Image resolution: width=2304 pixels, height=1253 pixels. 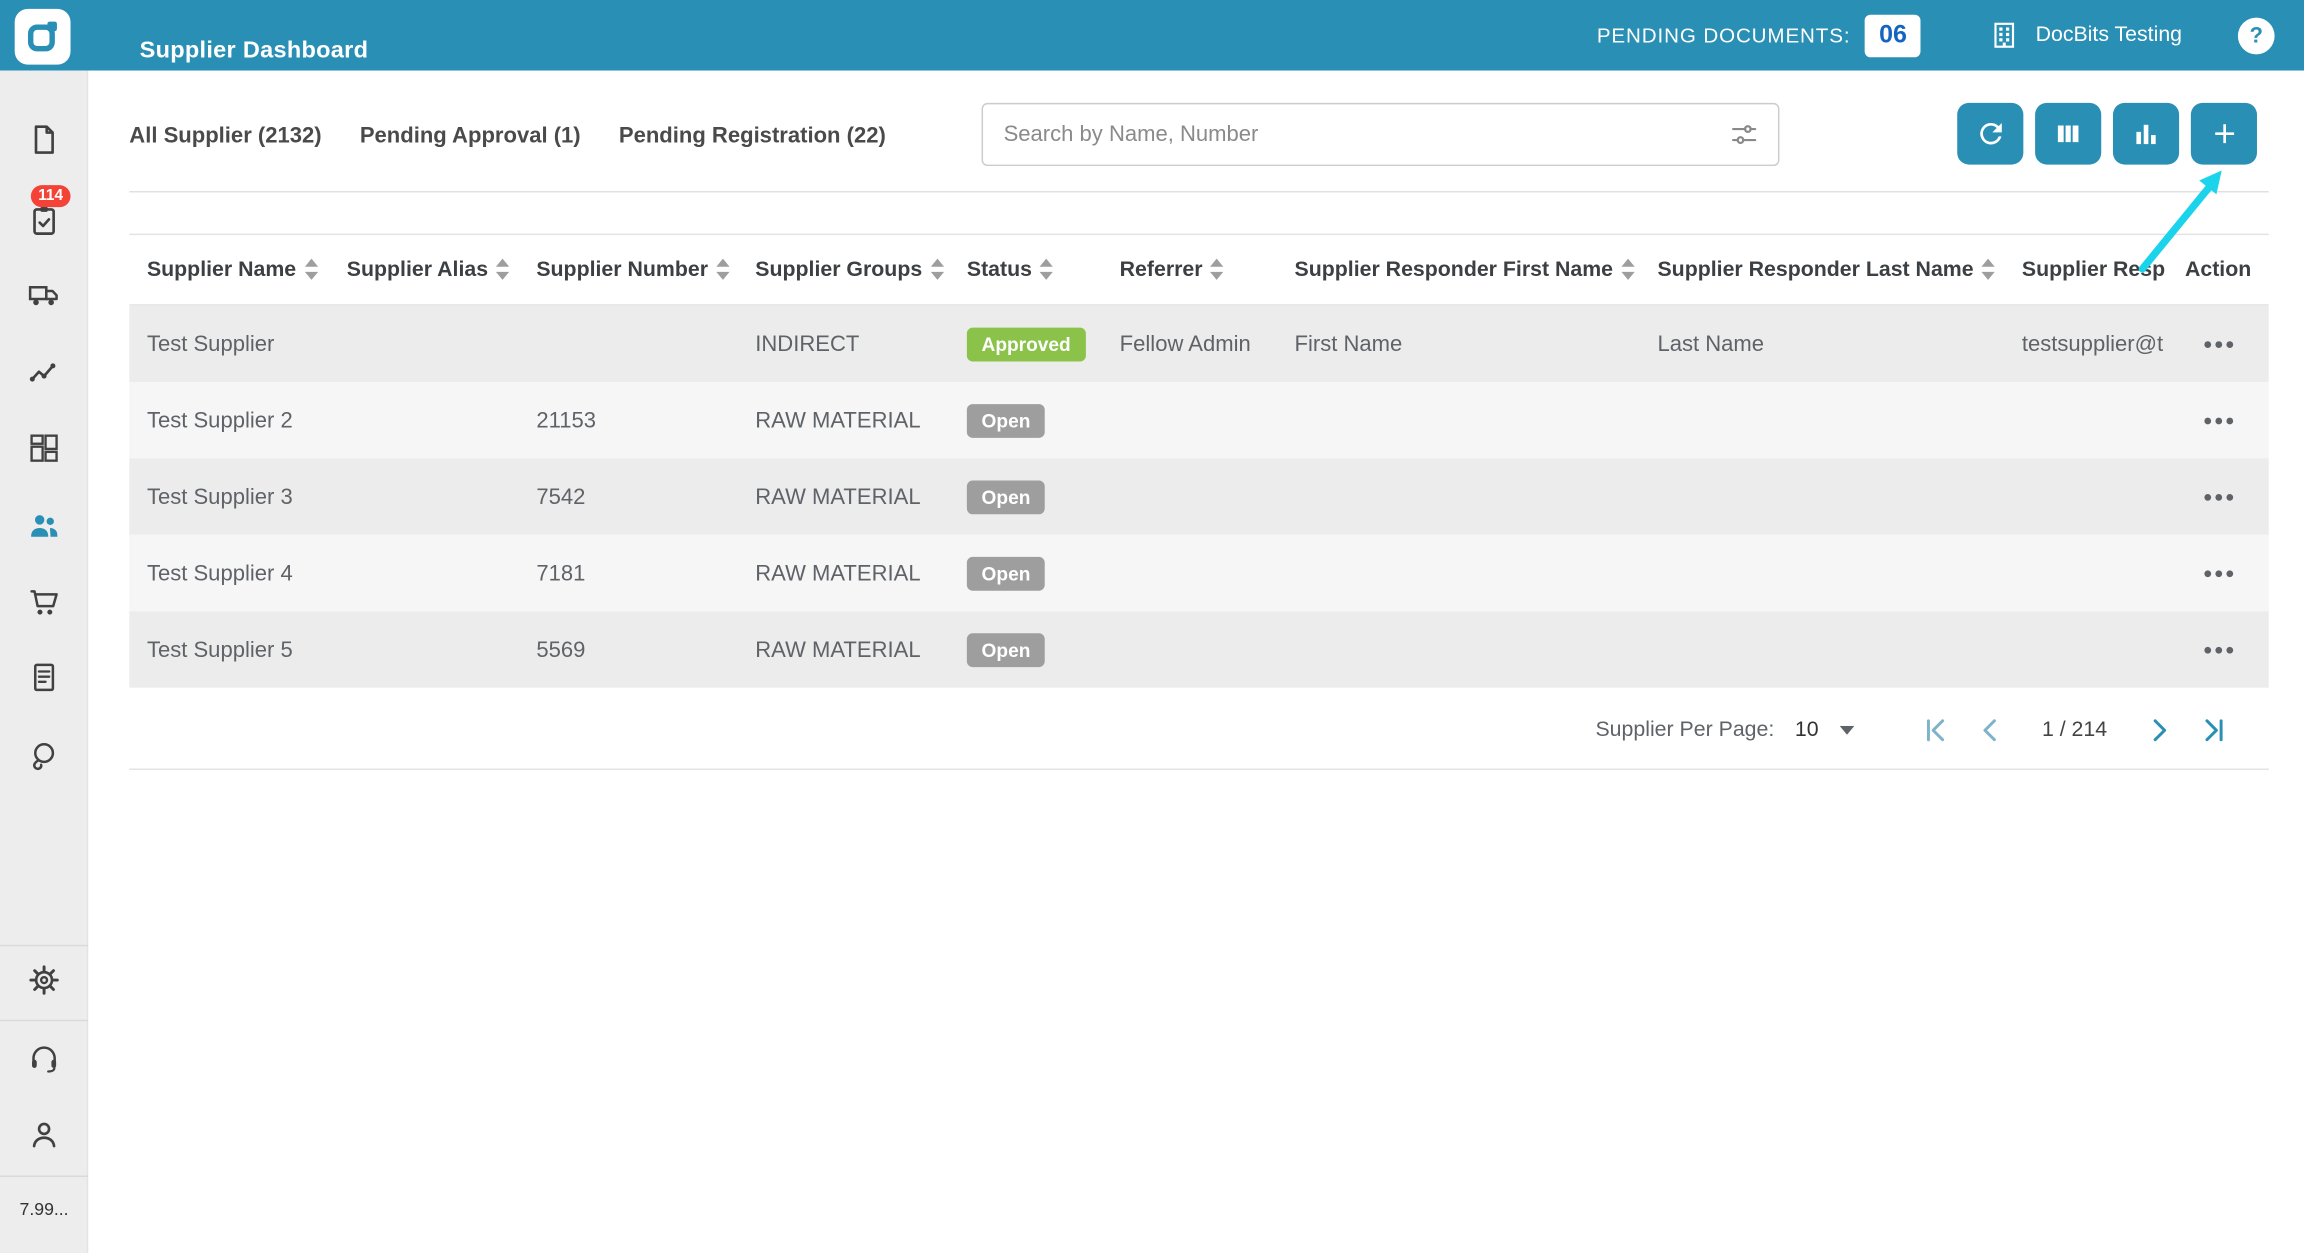 What do you see at coordinates (1935, 730) in the screenshot?
I see `first-page-button` at bounding box center [1935, 730].